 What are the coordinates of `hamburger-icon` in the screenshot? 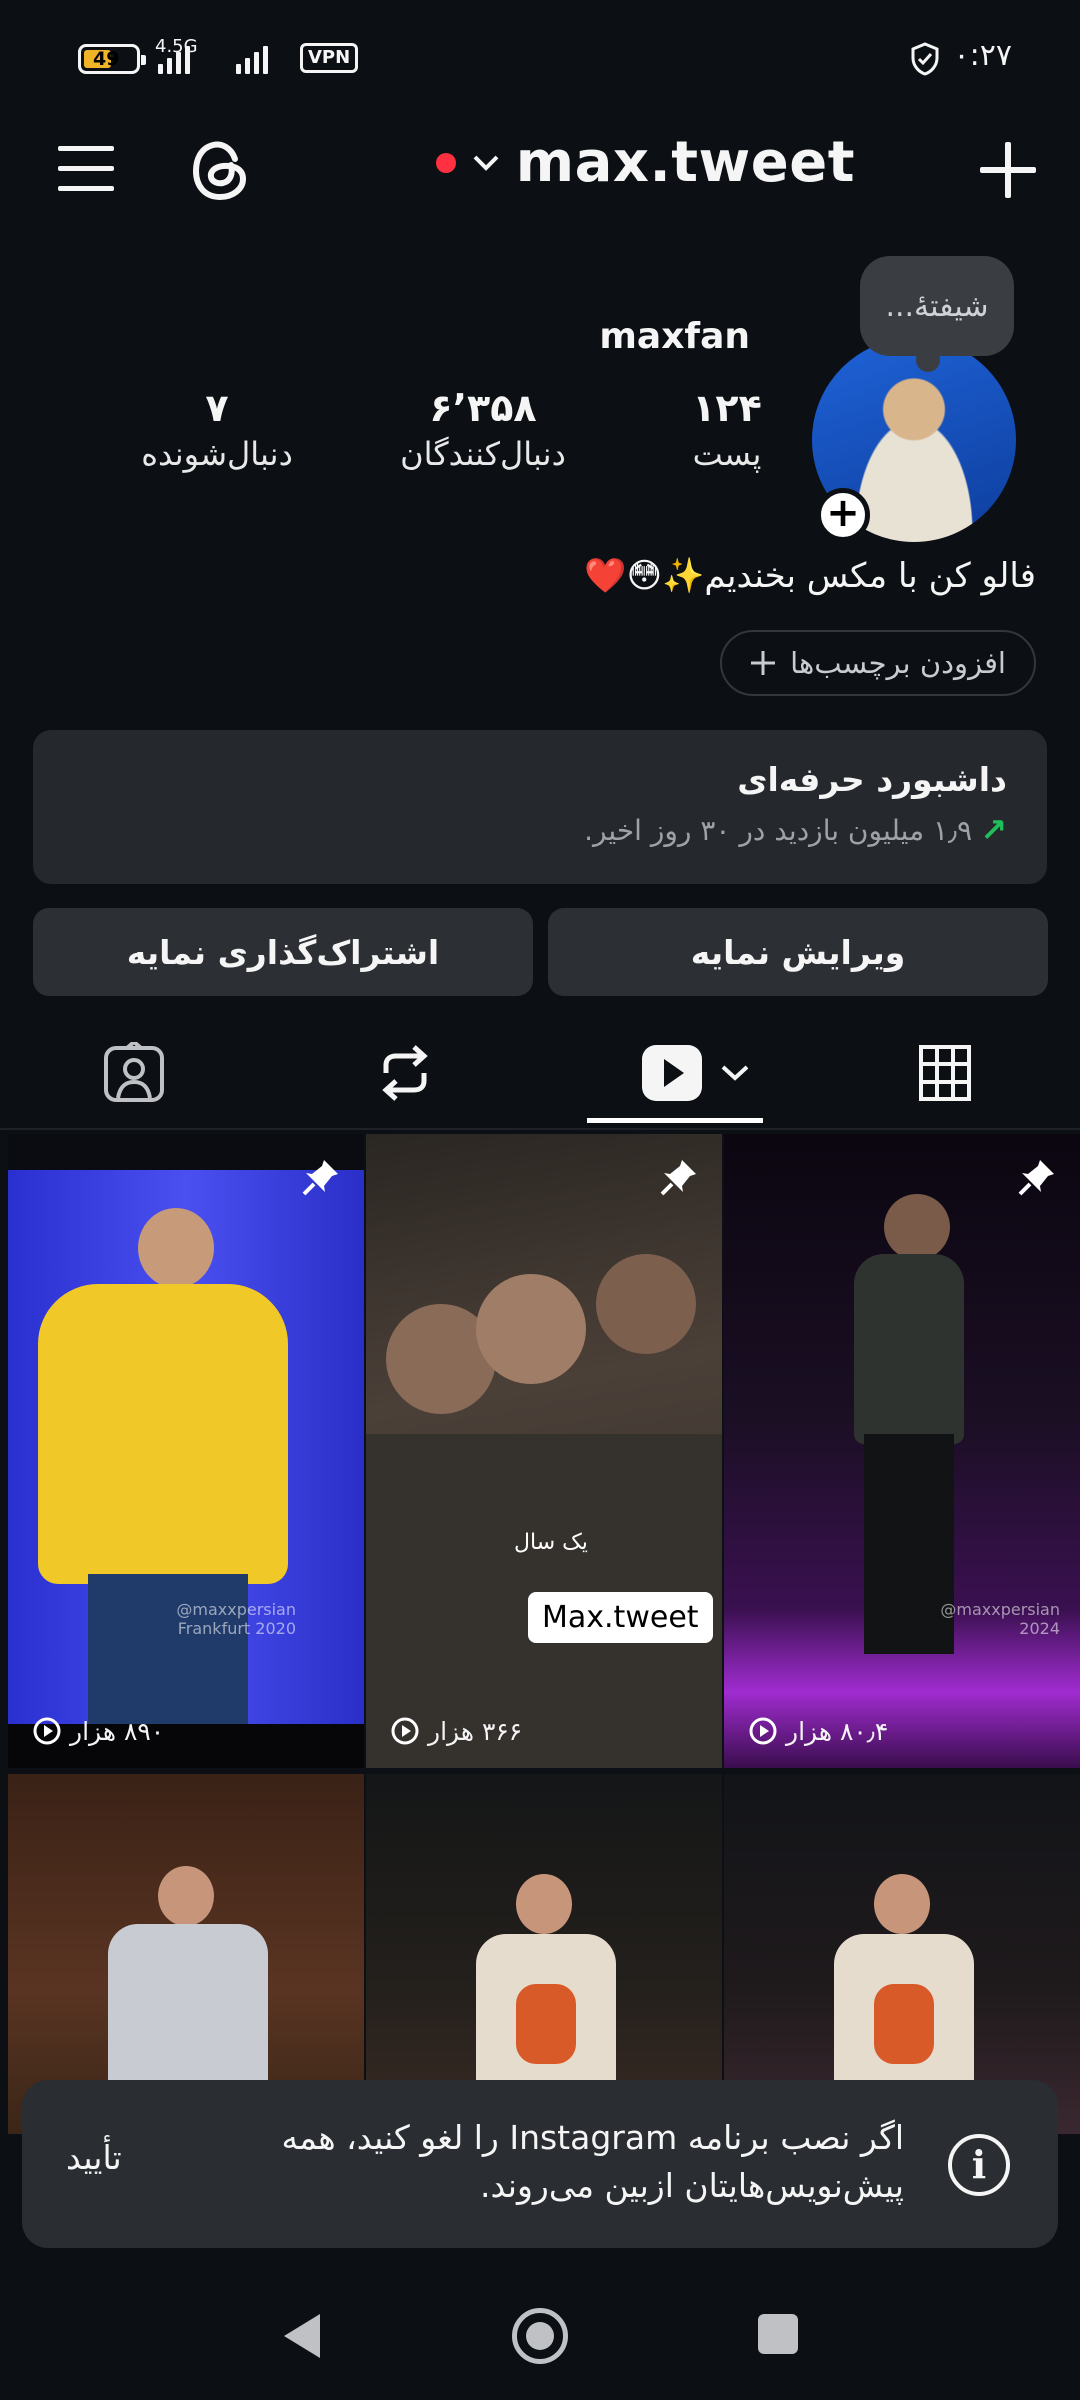 It's located at (86, 168).